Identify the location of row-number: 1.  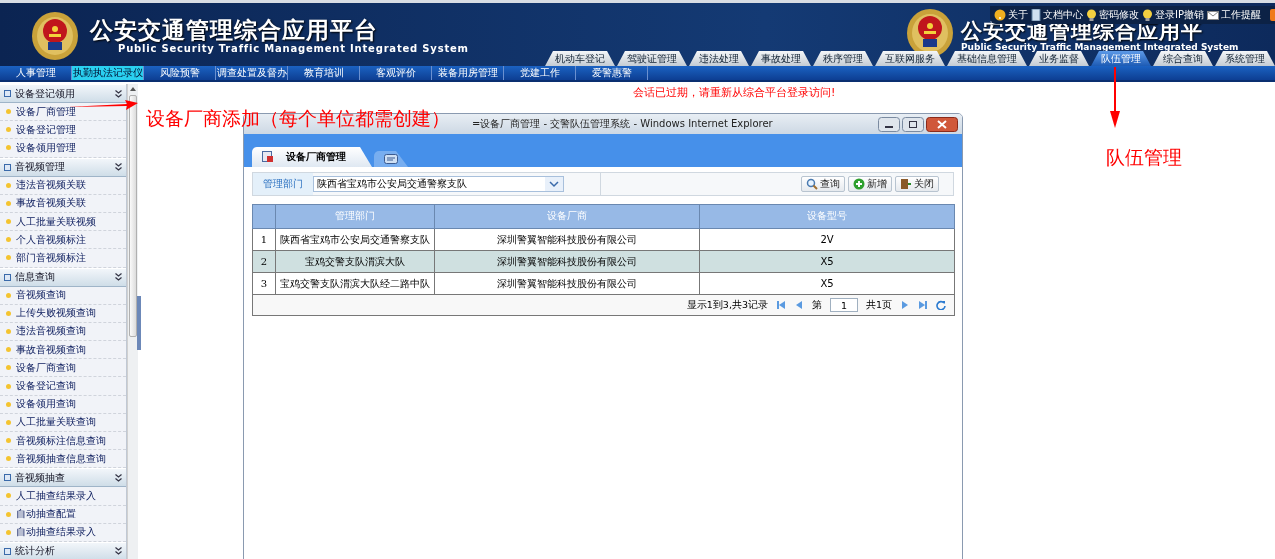
(264, 239).